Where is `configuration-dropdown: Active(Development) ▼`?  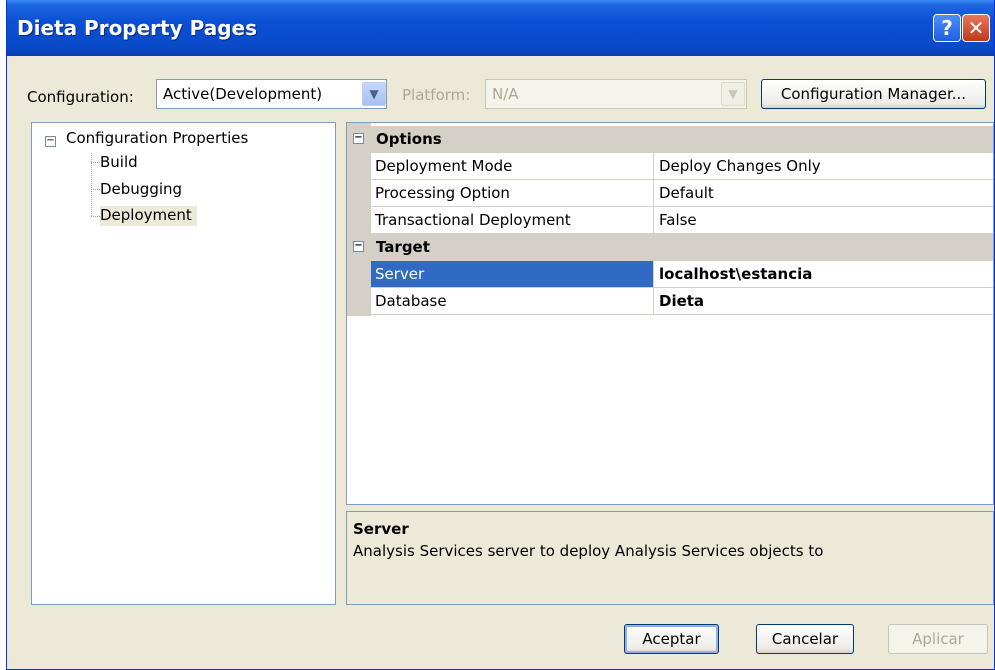 configuration-dropdown: Active(Development) ▼ is located at coordinates (271, 94).